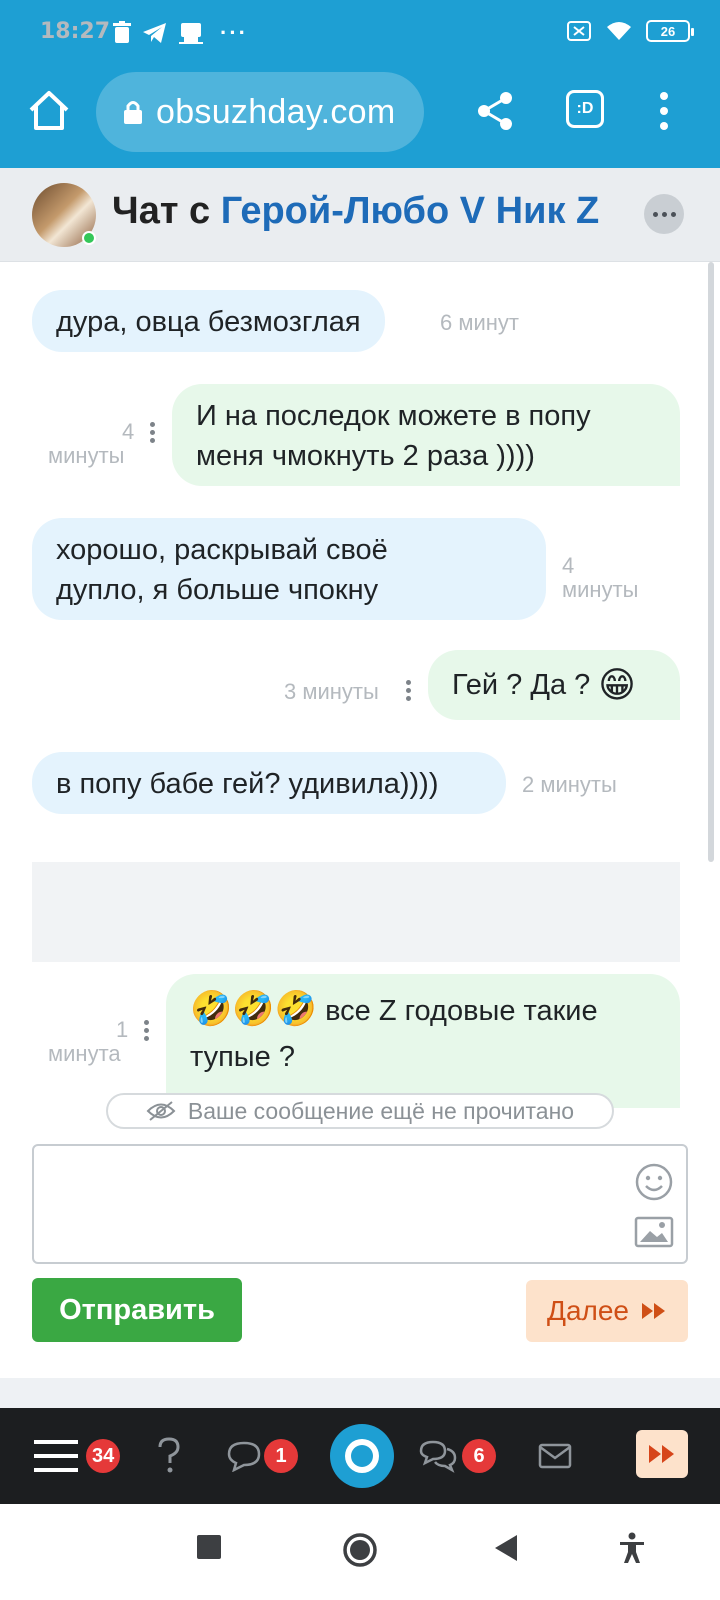 The height and width of the screenshot is (1600, 720). I want to click on chats-icon, so click(438, 1456).